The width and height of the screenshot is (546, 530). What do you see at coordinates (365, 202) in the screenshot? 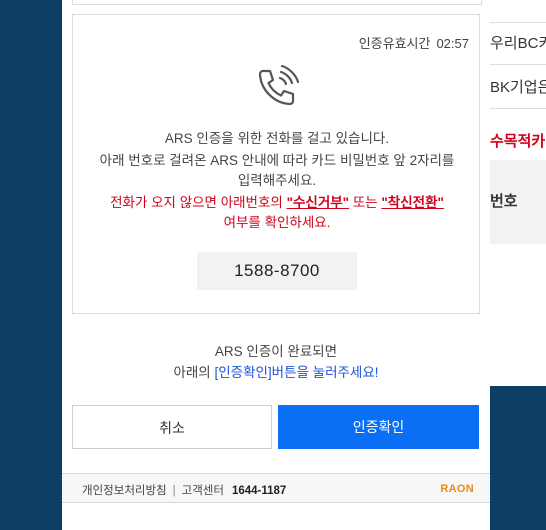
I see `warning-text-mid: 또는` at bounding box center [365, 202].